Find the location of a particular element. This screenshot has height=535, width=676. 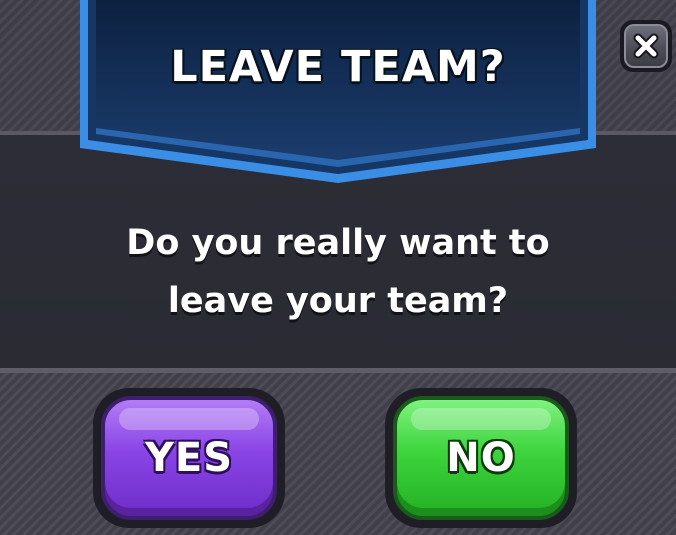

no-button: NO is located at coordinates (481, 458).